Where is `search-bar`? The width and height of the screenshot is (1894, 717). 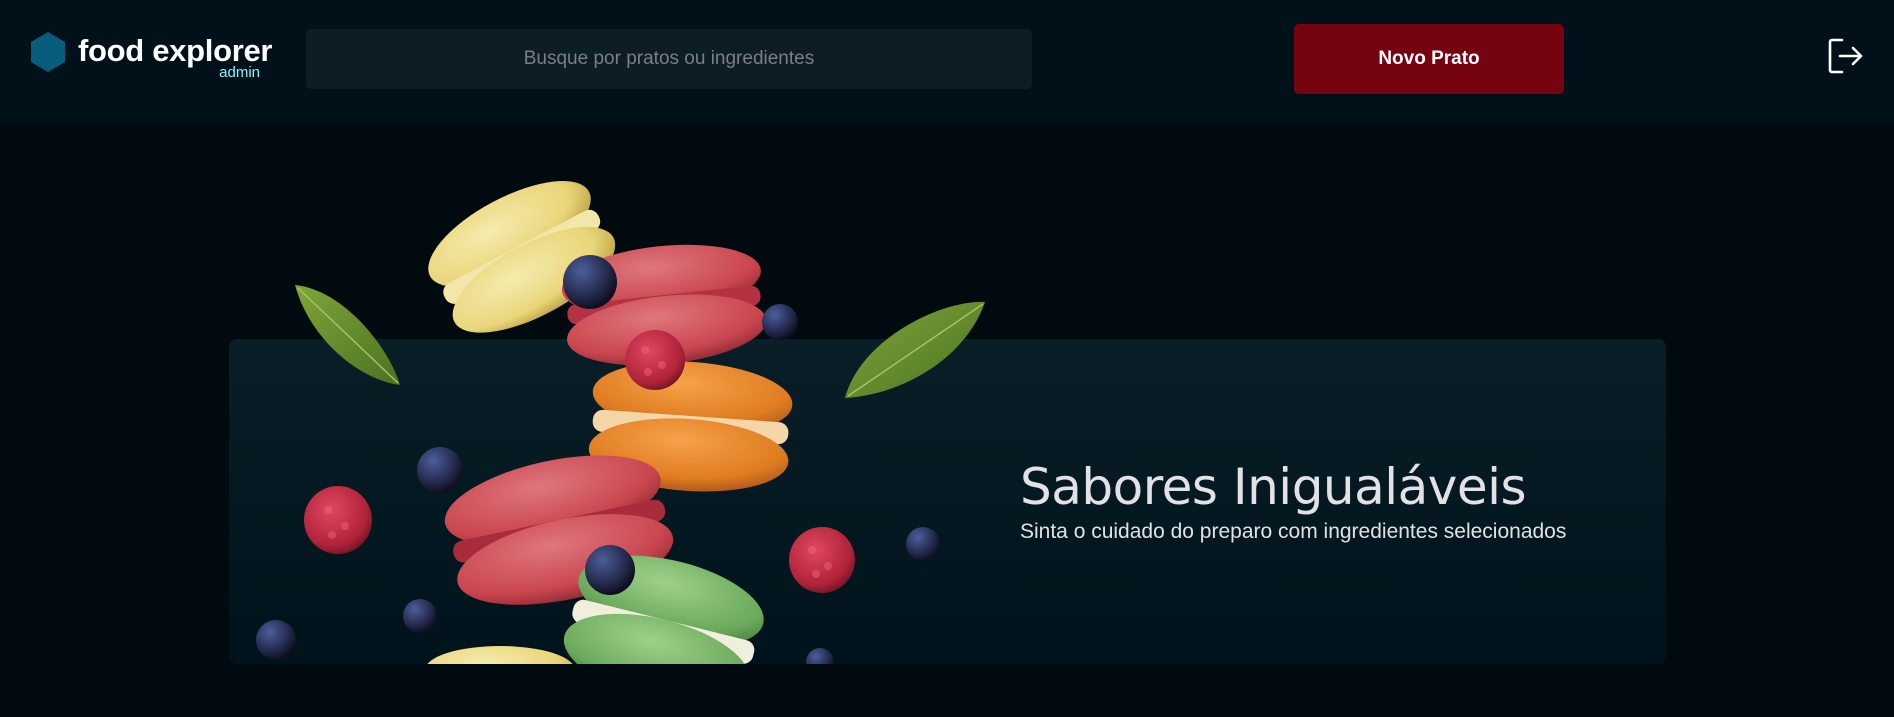 search-bar is located at coordinates (669, 59).